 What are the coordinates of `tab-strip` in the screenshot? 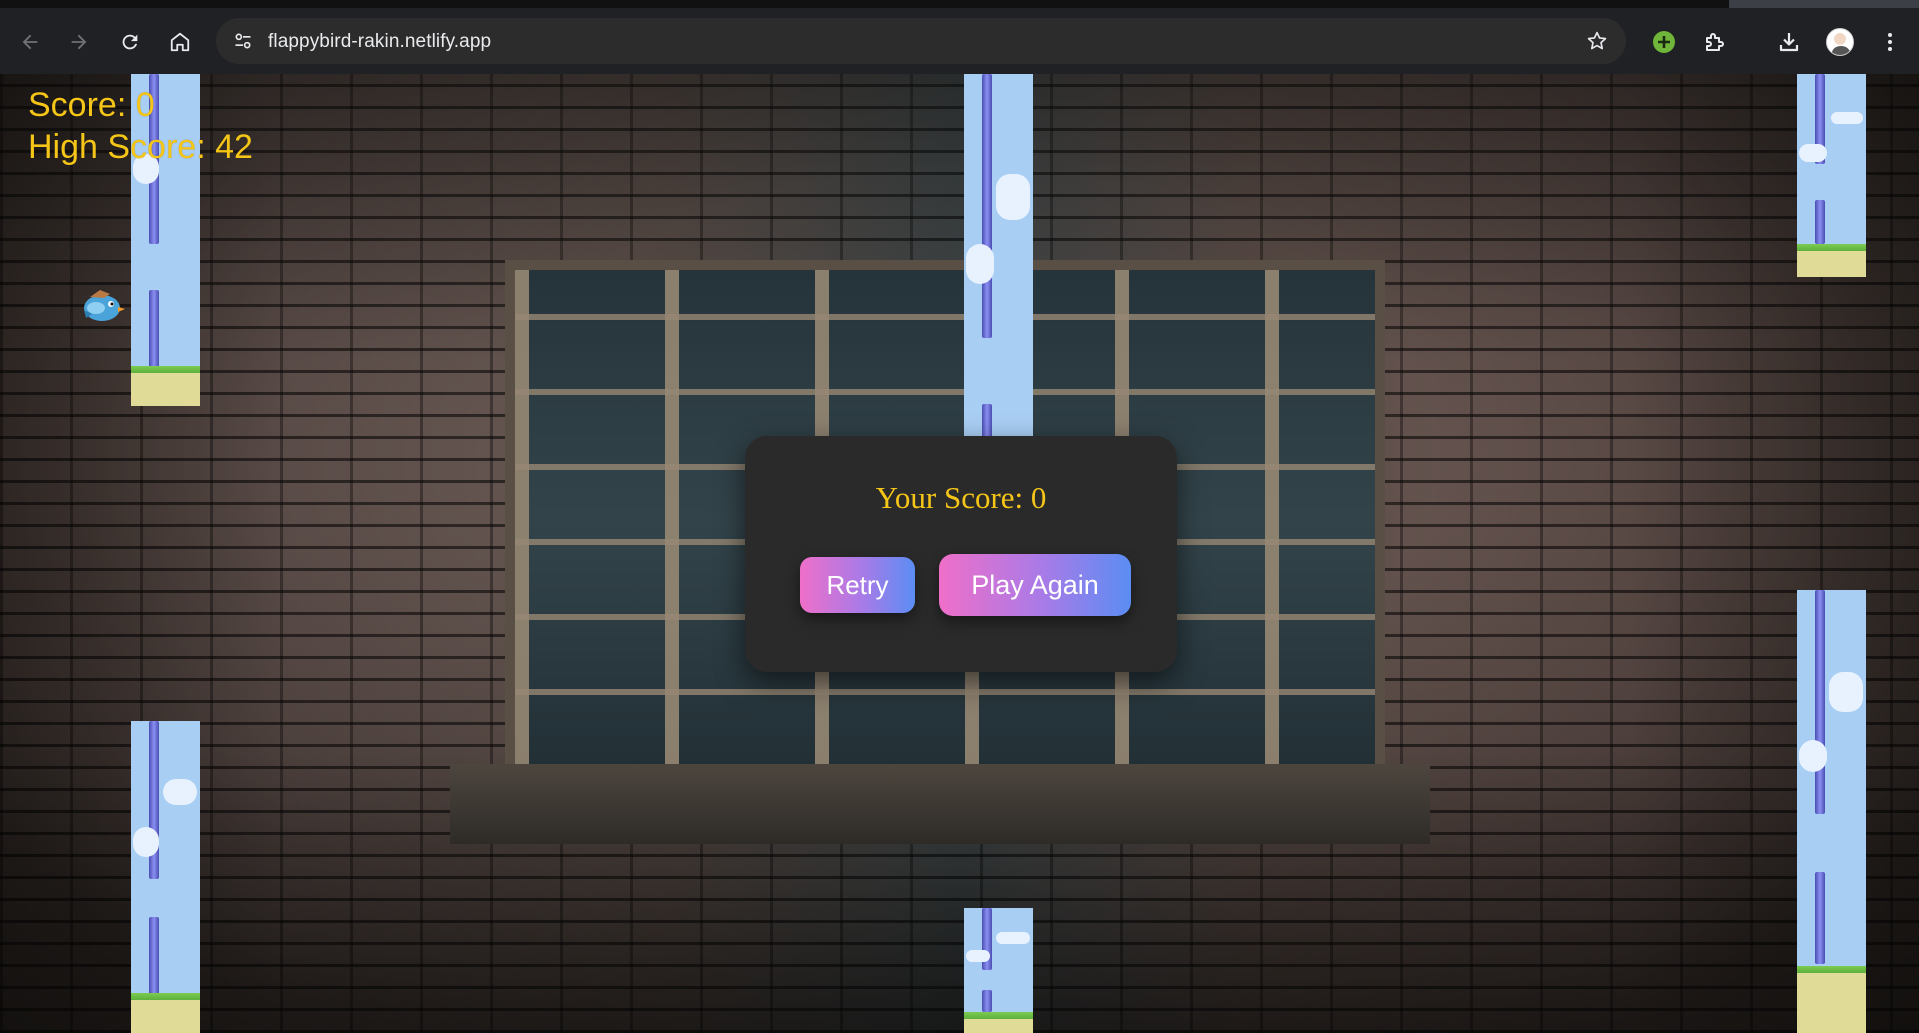 It's located at (959, 4).